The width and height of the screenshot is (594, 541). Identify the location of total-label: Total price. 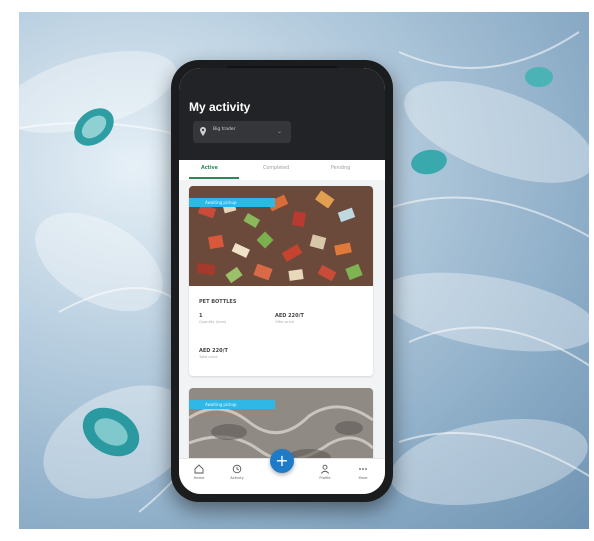
(208, 357).